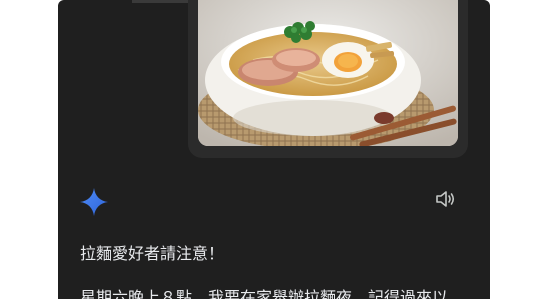 The width and height of the screenshot is (548, 299). I want to click on response-body-text: 星期六晚上８點，我要在家舉辦拉麵夜。記得過來以, so click(264, 293).